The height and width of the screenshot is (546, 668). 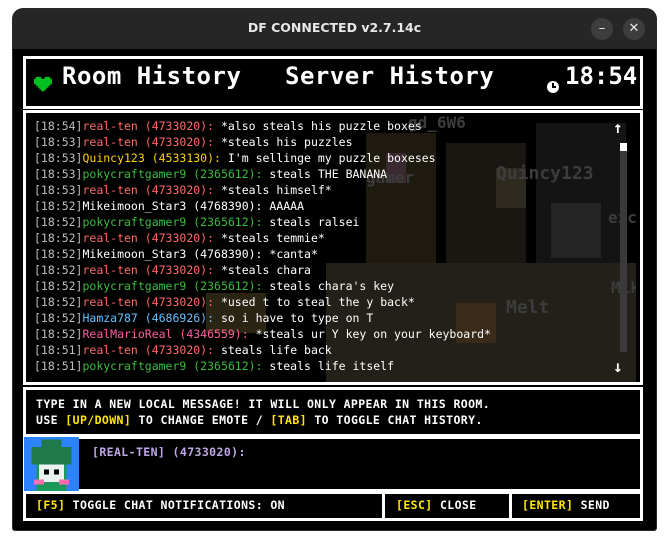 What do you see at coordinates (389, 76) in the screenshot?
I see `tab-server-history: Server History` at bounding box center [389, 76].